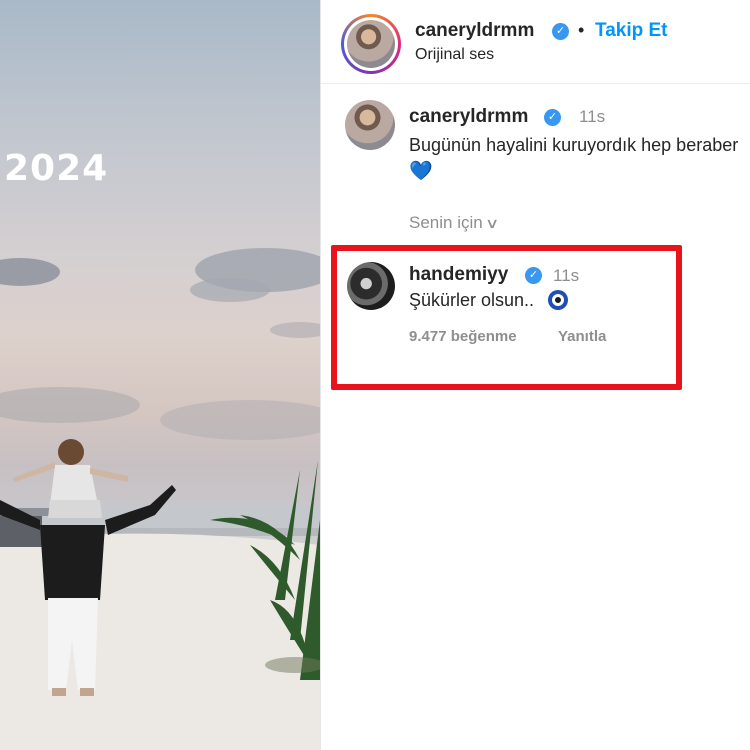 The image size is (750, 750). What do you see at coordinates (421, 171) in the screenshot?
I see `blue-heart-emoji-icon: 💙` at bounding box center [421, 171].